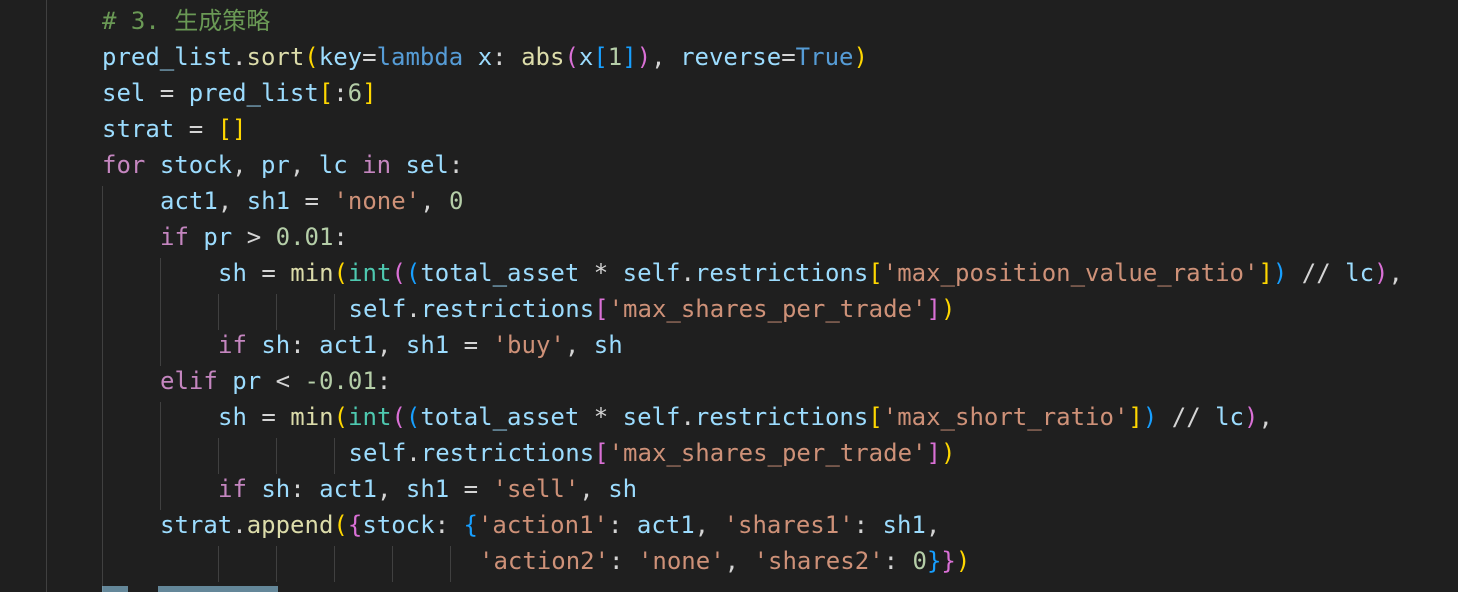  What do you see at coordinates (370, 417) in the screenshot?
I see `code-token: int` at bounding box center [370, 417].